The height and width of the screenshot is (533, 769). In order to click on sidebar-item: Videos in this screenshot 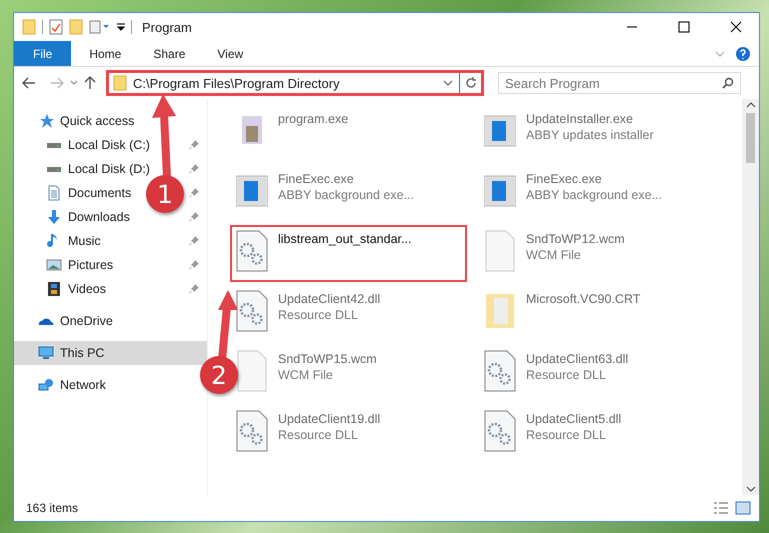, I will do `click(87, 289)`.